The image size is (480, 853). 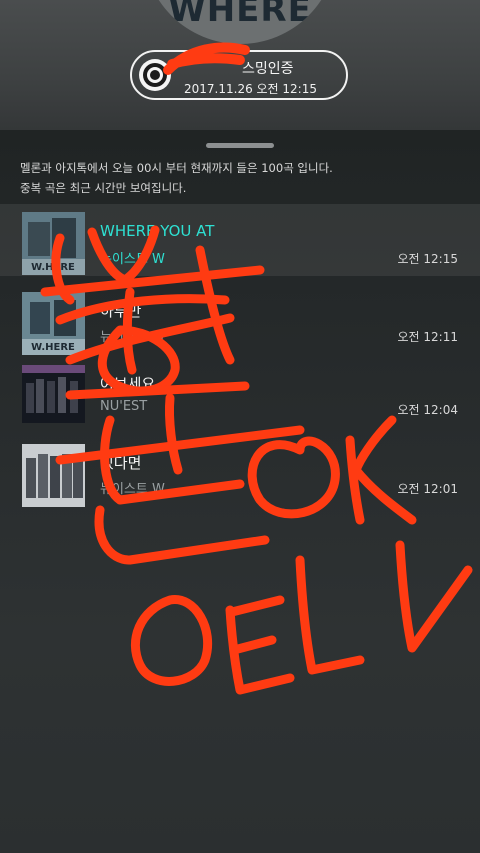 I want to click on description-line-2: 중복 곡은 최근 시간만 보여집니다., so click(x=103, y=188).